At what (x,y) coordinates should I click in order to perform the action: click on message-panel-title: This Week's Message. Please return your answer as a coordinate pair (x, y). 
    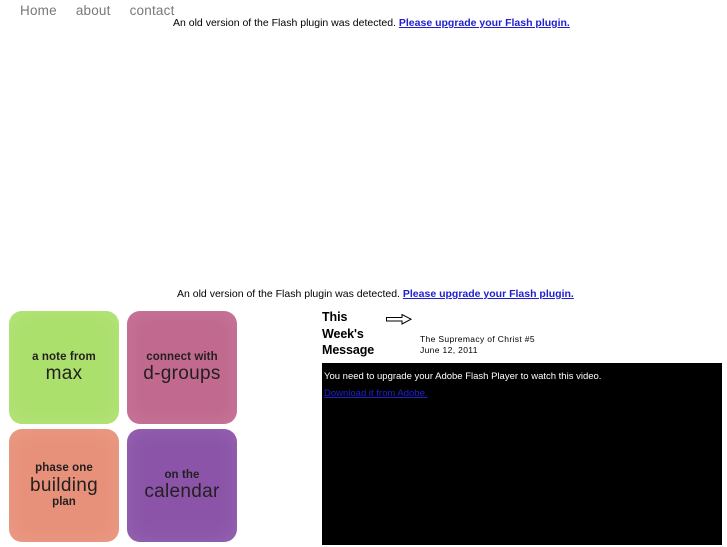
    Looking at the image, I should click on (348, 333).